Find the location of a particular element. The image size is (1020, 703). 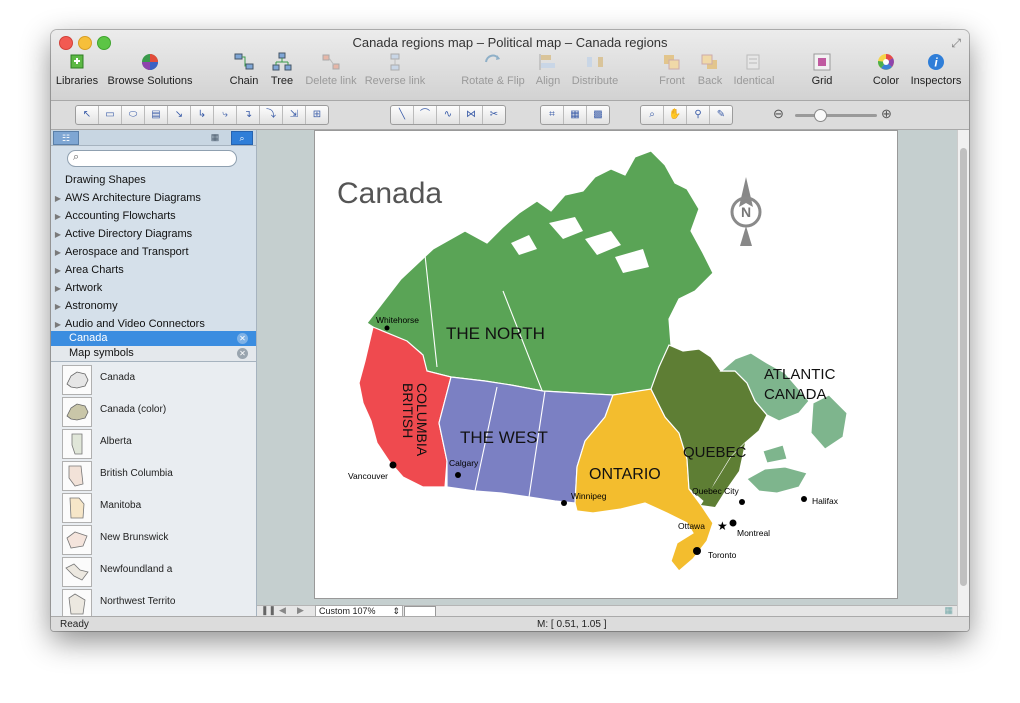

grid-view-icon: ▦ is located at coordinates (215, 137).